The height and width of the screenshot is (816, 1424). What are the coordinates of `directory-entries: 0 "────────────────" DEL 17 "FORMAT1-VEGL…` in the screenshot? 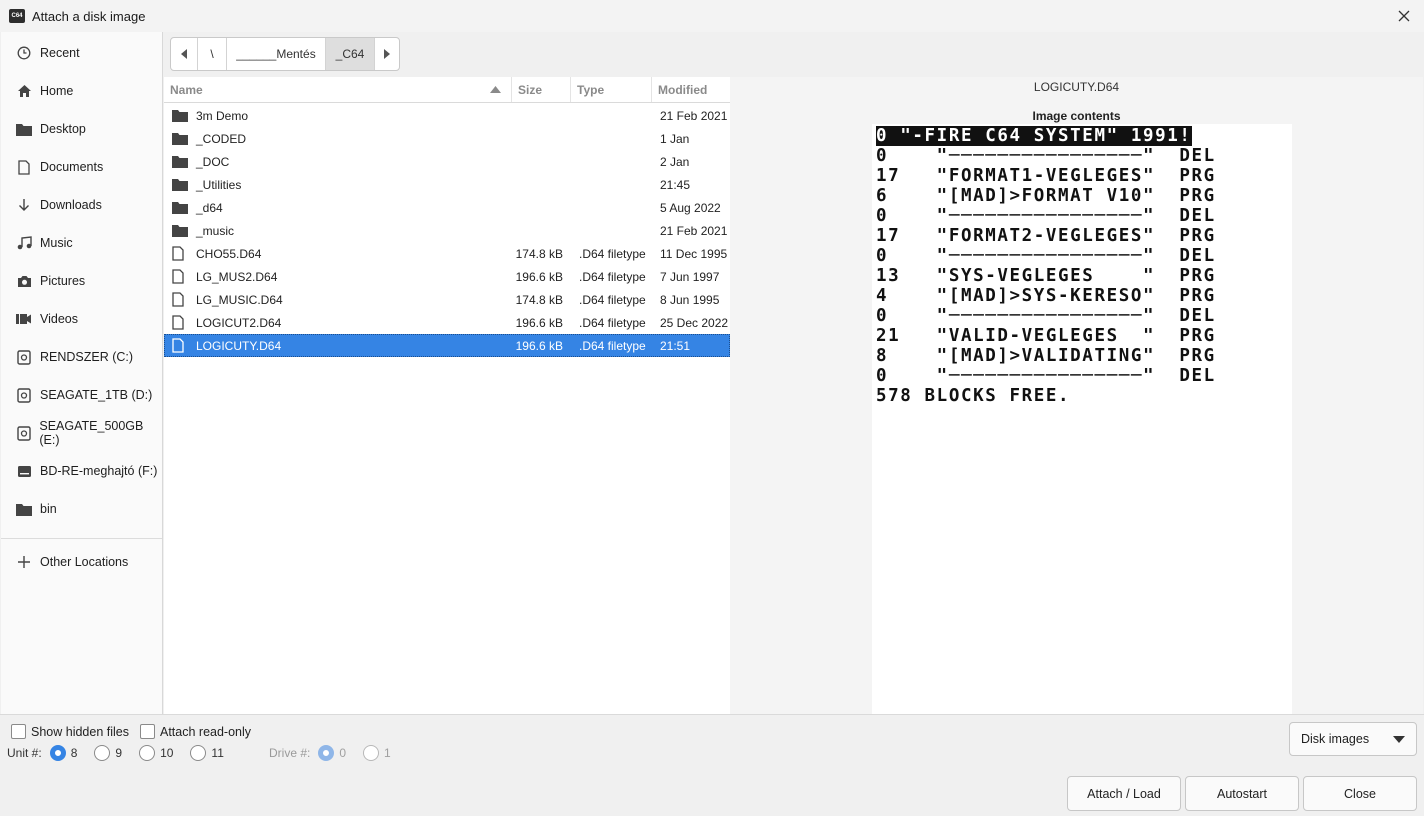 It's located at (1082, 276).